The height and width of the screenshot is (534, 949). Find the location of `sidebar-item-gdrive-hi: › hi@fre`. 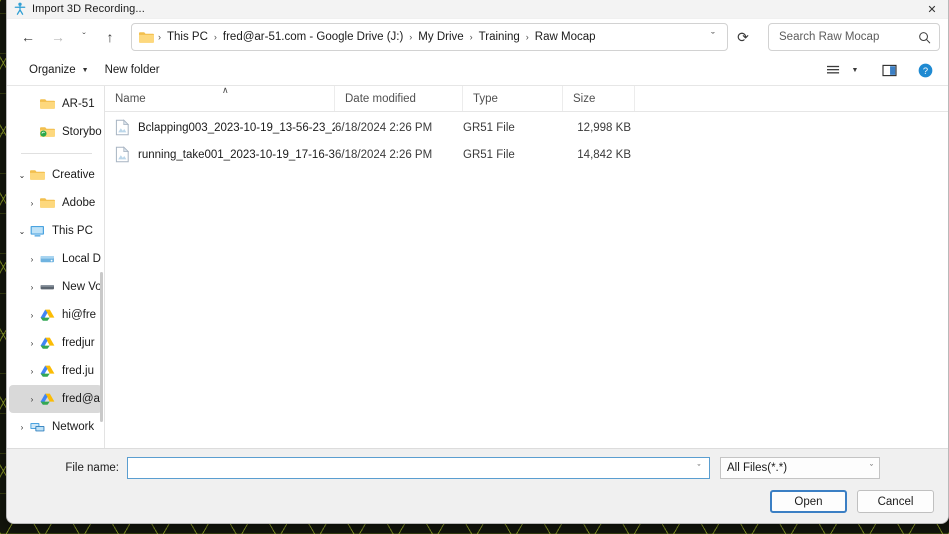

sidebar-item-gdrive-hi: › hi@fre is located at coordinates (55, 315).